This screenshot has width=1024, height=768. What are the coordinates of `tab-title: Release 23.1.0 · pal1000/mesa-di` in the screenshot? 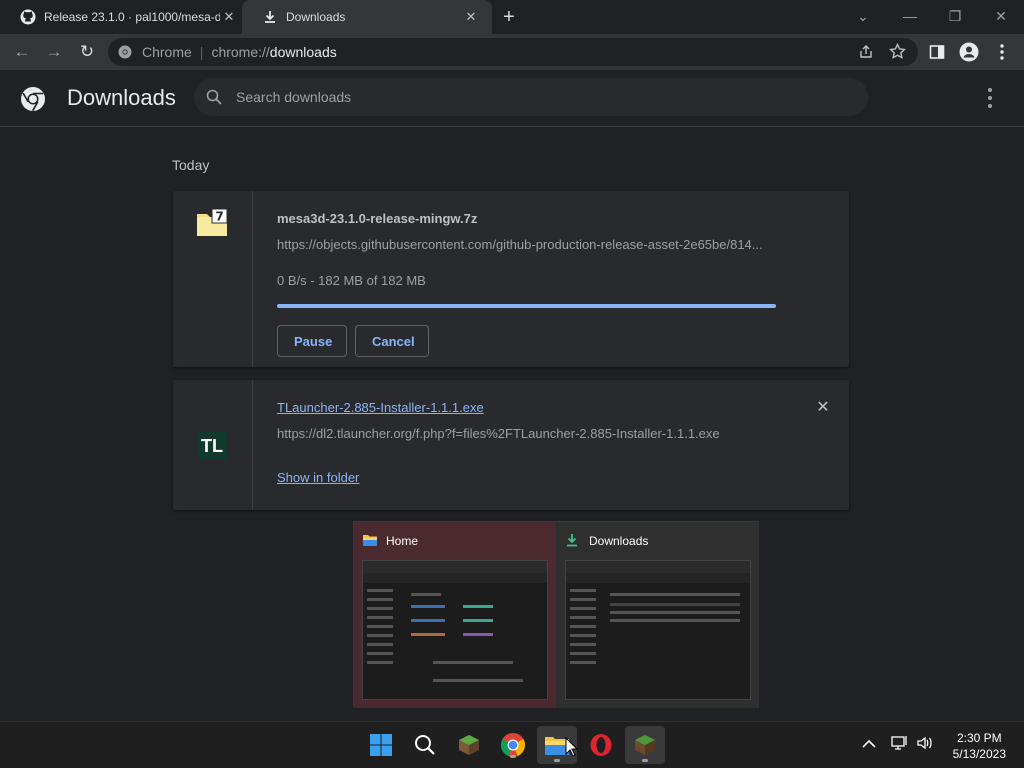 It's located at (132, 17).